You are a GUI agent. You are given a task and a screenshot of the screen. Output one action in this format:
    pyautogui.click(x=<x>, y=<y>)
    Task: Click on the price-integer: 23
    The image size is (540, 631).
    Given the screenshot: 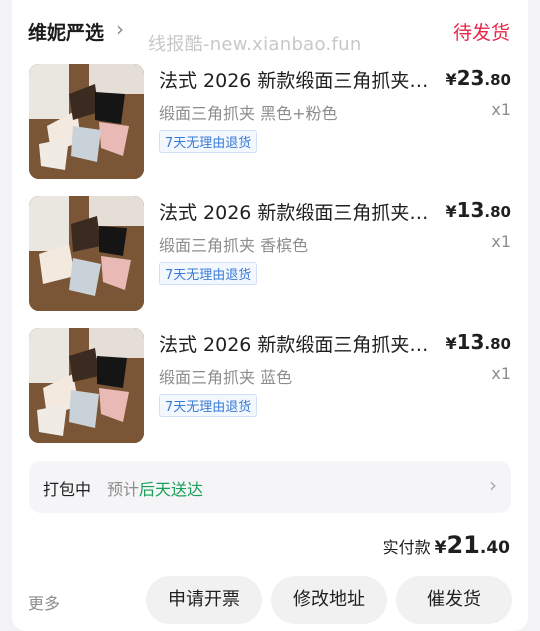 What is the action you would take?
    pyautogui.click(x=470, y=78)
    